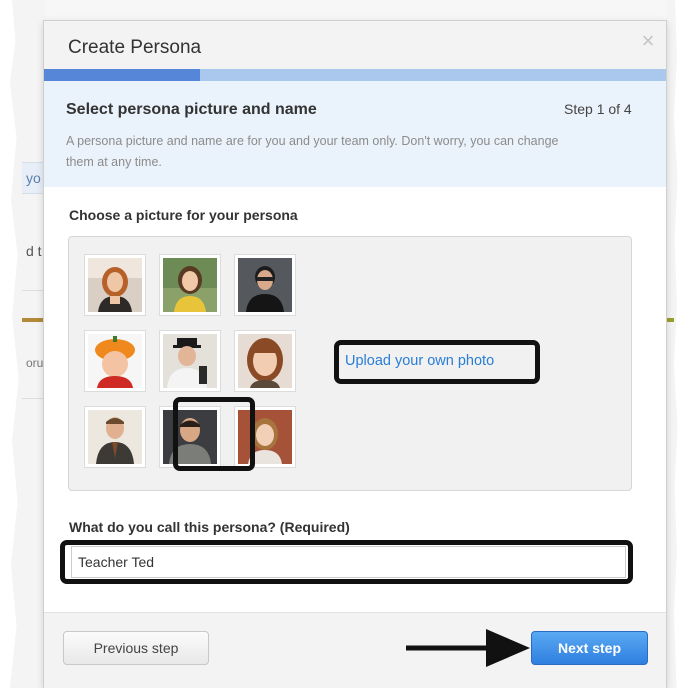 The image size is (681, 688). I want to click on step-title: Select persona picture and name, so click(191, 109).